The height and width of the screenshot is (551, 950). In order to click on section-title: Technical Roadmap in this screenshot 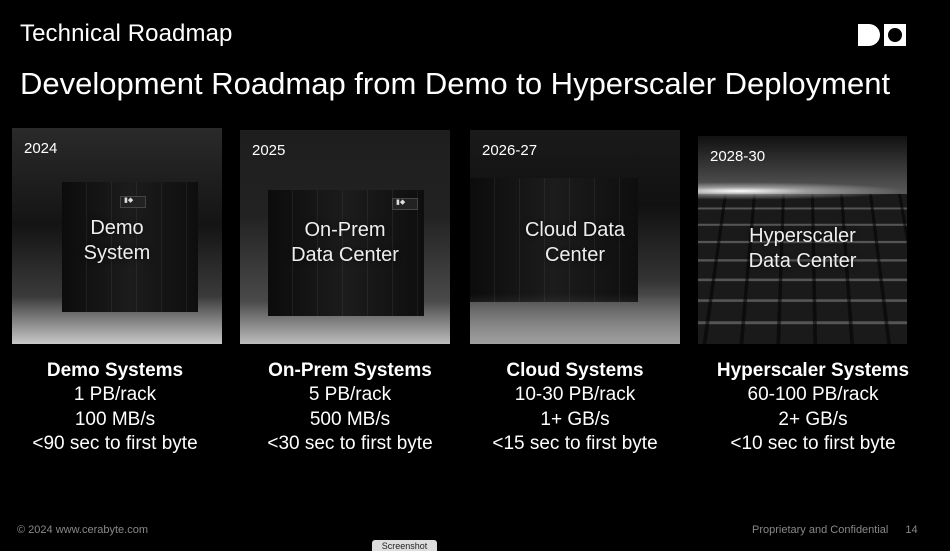, I will do `click(126, 33)`.